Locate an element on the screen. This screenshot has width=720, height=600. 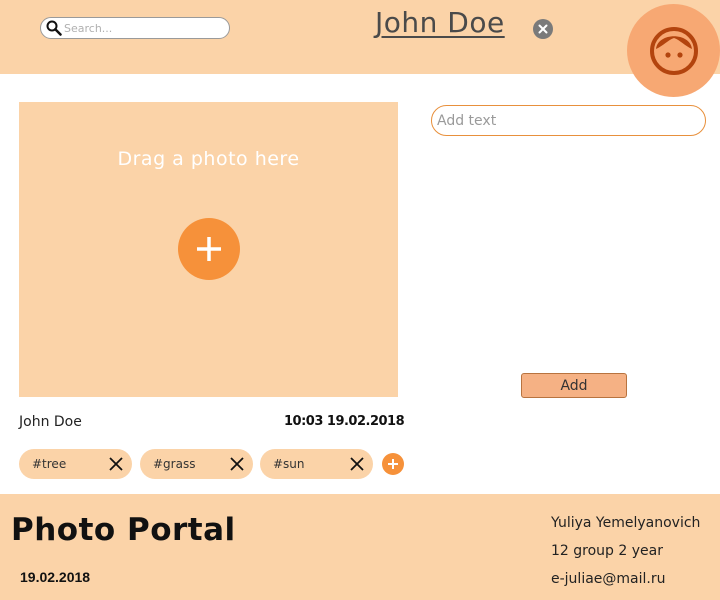
add-photo-button is located at coordinates (209, 249).